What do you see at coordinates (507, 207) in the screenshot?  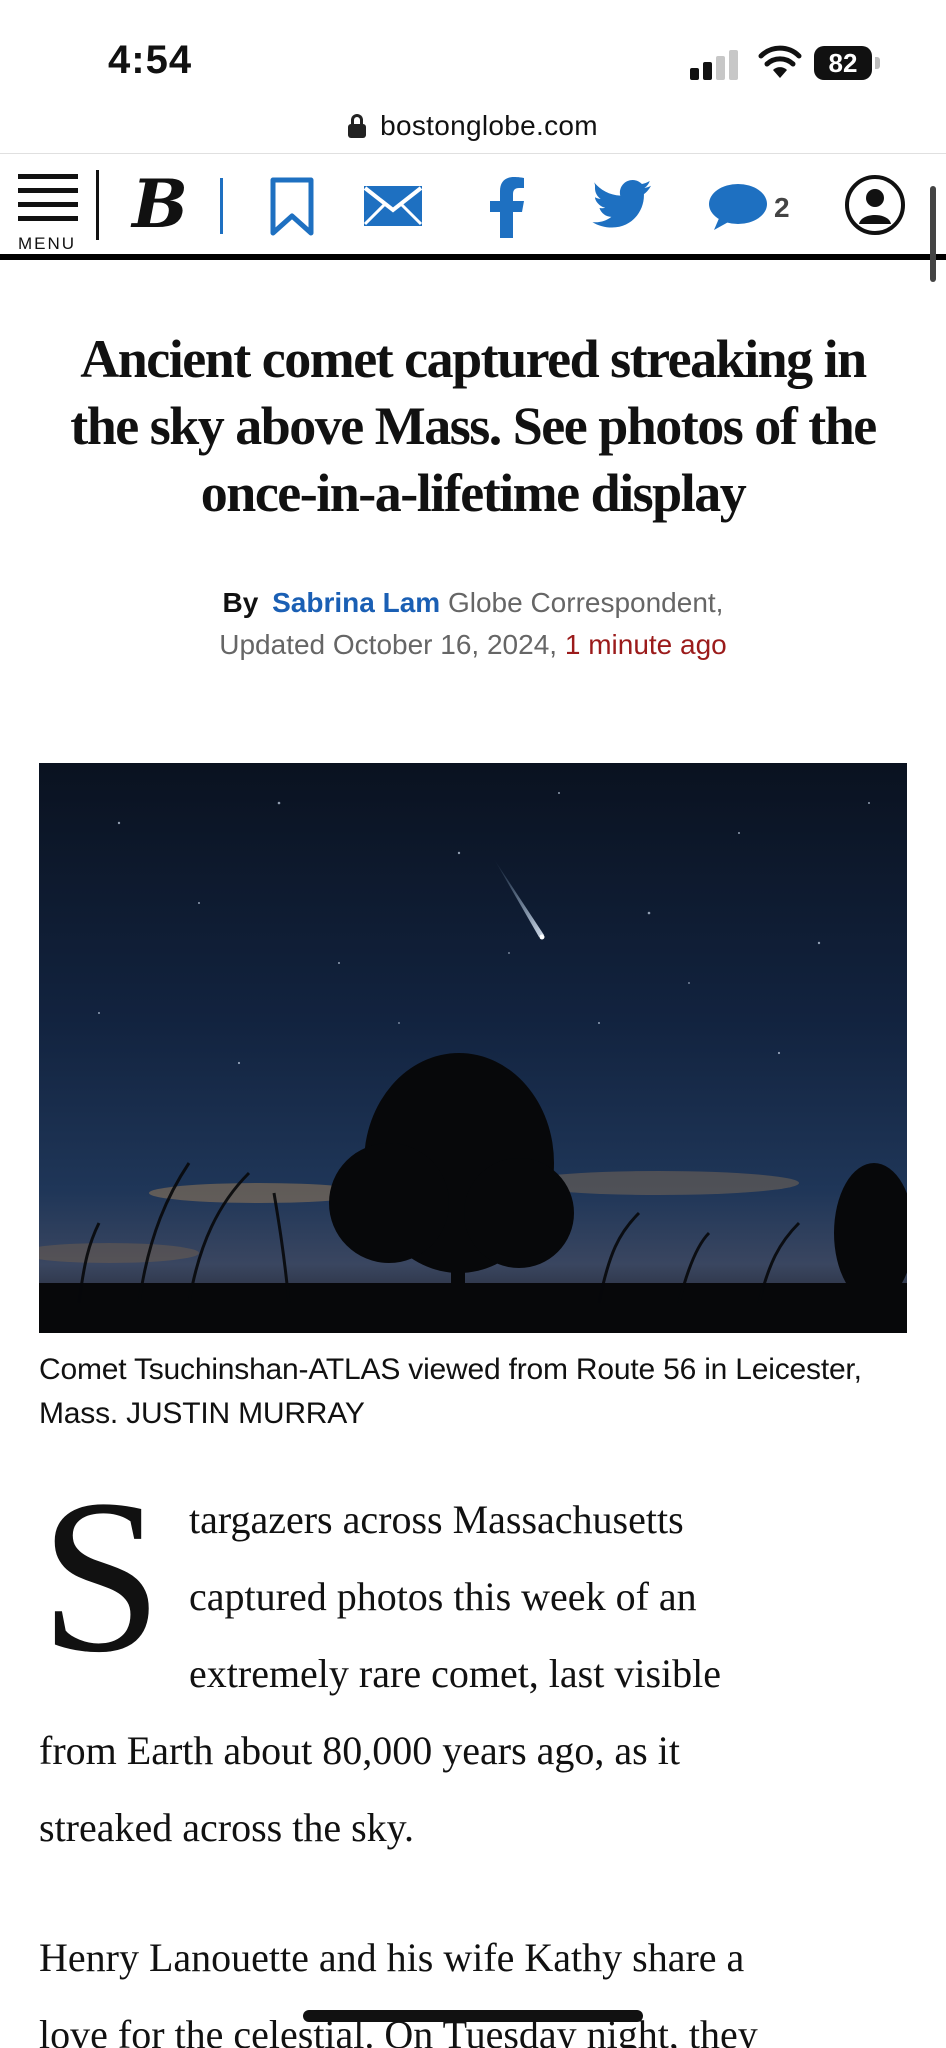 I see `facebook-icon` at bounding box center [507, 207].